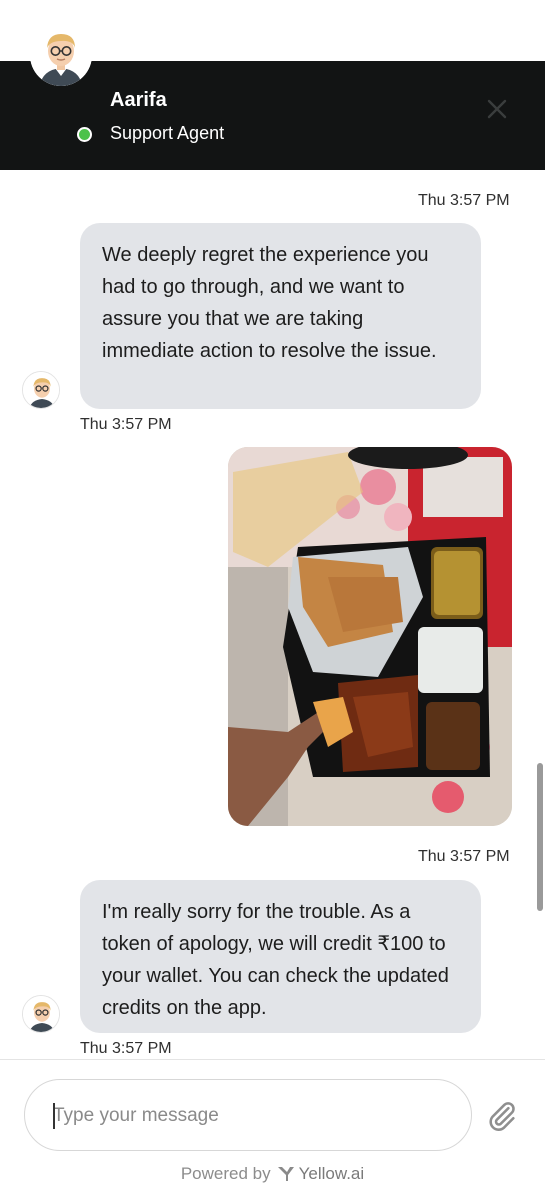 This screenshot has height=1200, width=545. I want to click on message-input, so click(248, 1116).